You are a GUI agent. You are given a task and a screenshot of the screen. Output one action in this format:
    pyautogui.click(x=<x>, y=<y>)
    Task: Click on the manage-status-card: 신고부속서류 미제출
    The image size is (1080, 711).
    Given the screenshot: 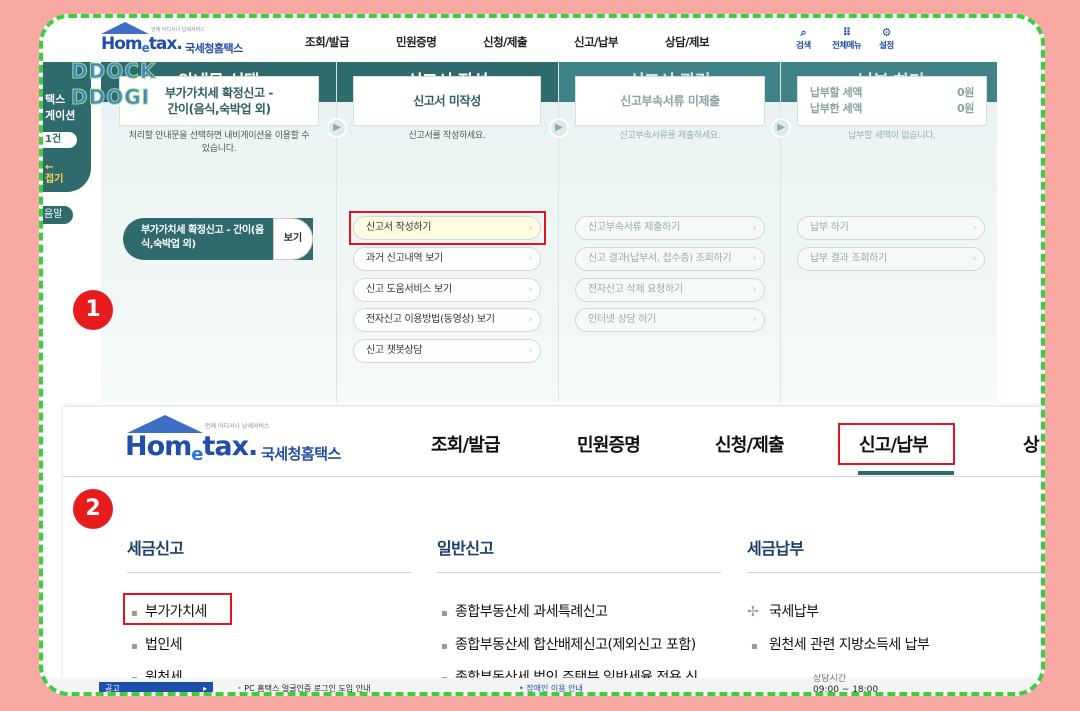 What is the action you would take?
    pyautogui.click(x=670, y=101)
    